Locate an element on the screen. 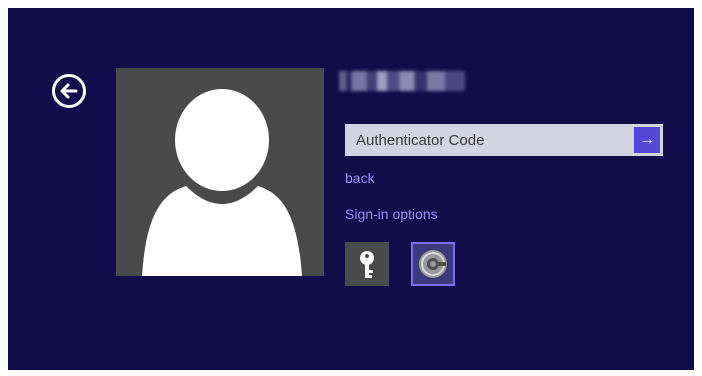  authenticator-option-tile is located at coordinates (433, 264).